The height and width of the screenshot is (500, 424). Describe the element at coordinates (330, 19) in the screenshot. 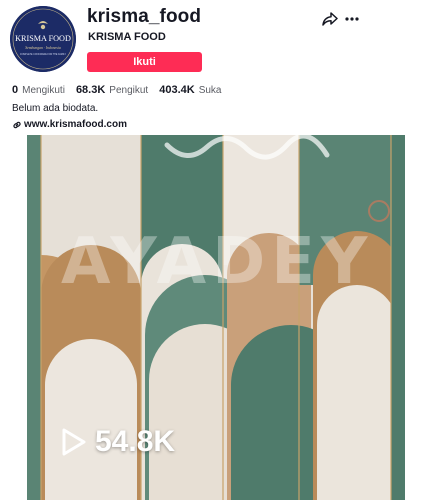

I see `share-icon` at that location.